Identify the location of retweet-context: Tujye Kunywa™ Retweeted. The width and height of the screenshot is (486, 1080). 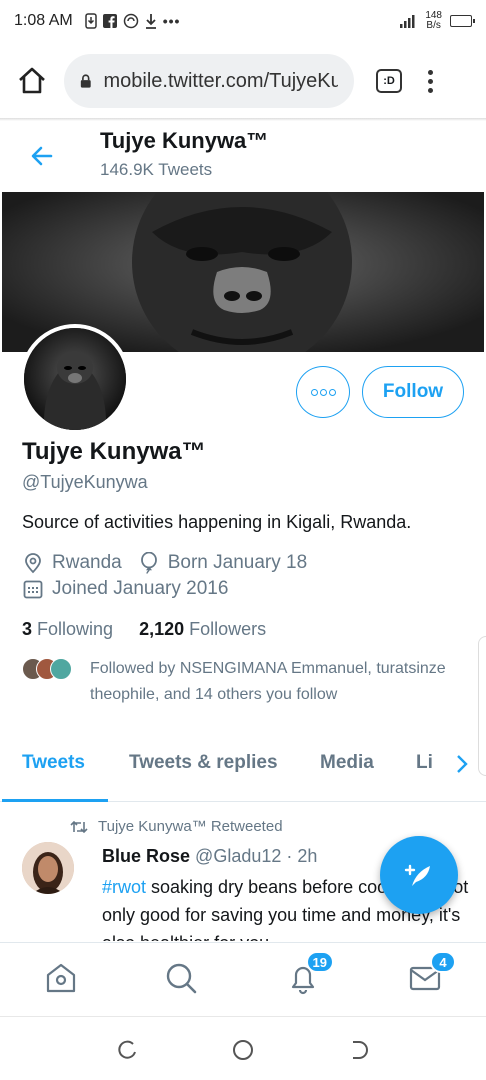
(176, 826).